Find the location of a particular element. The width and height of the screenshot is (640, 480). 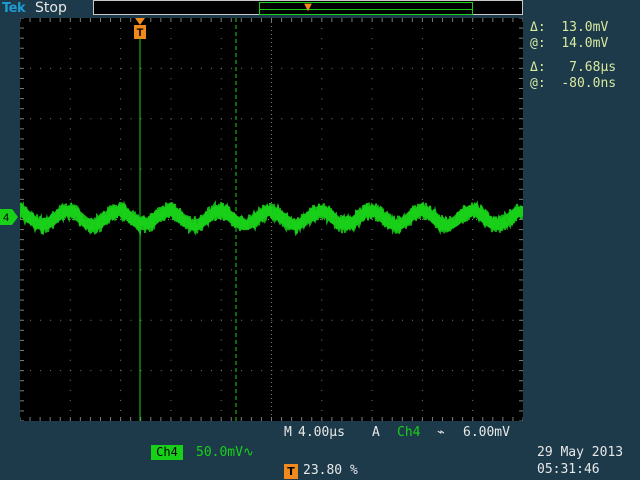

trigger-position-icon: T is located at coordinates (291, 471).